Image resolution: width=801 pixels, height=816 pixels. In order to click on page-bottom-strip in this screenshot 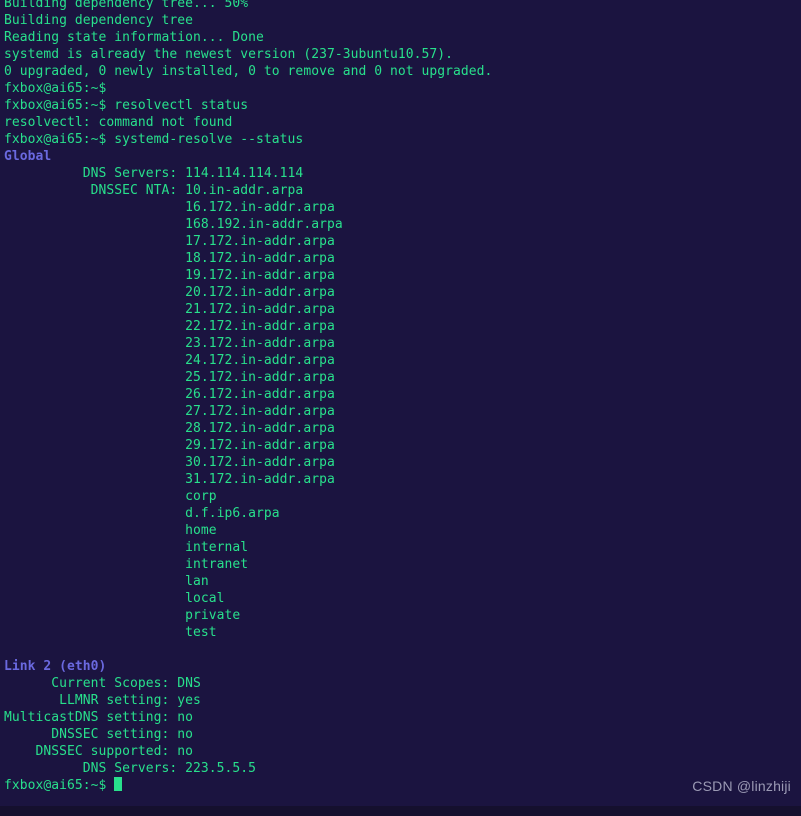, I will do `click(400, 811)`.